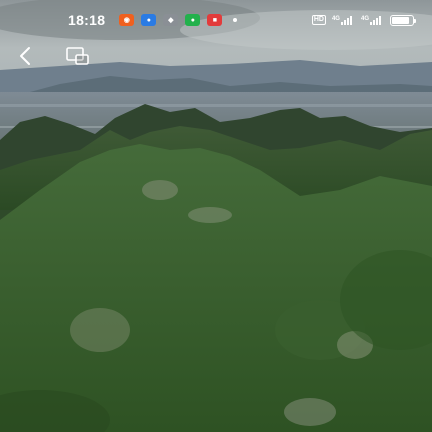 The height and width of the screenshot is (432, 432). Describe the element at coordinates (87, 20) in the screenshot. I see `status-time: 18:18` at that location.